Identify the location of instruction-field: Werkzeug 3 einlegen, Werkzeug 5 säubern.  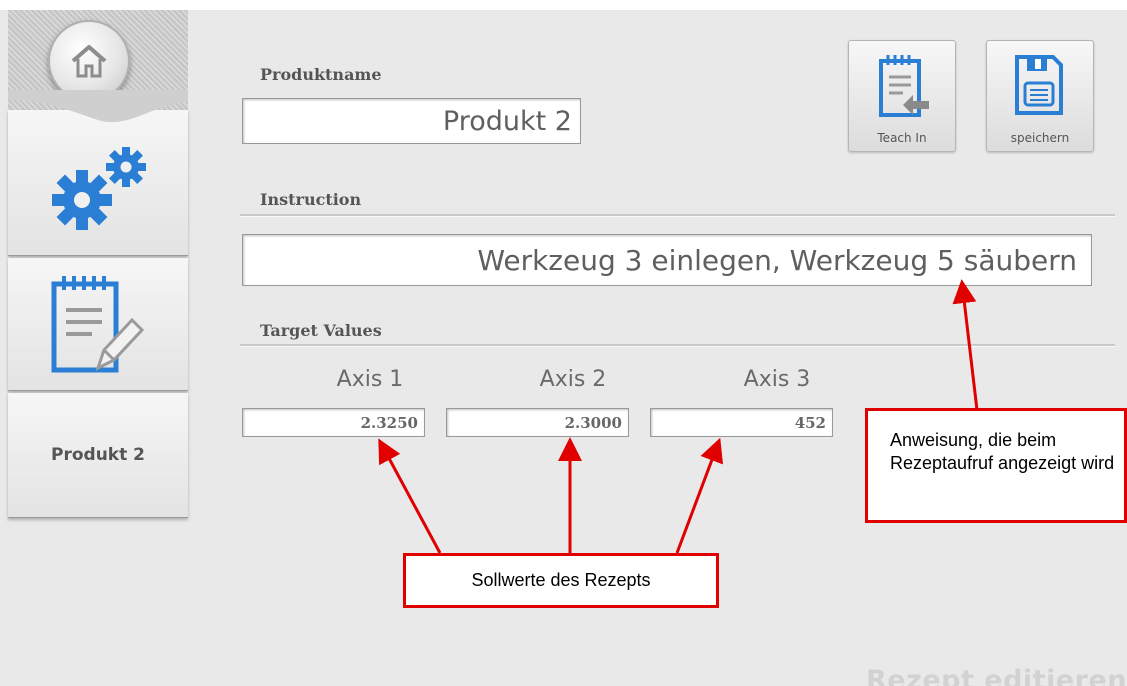
(667, 260).